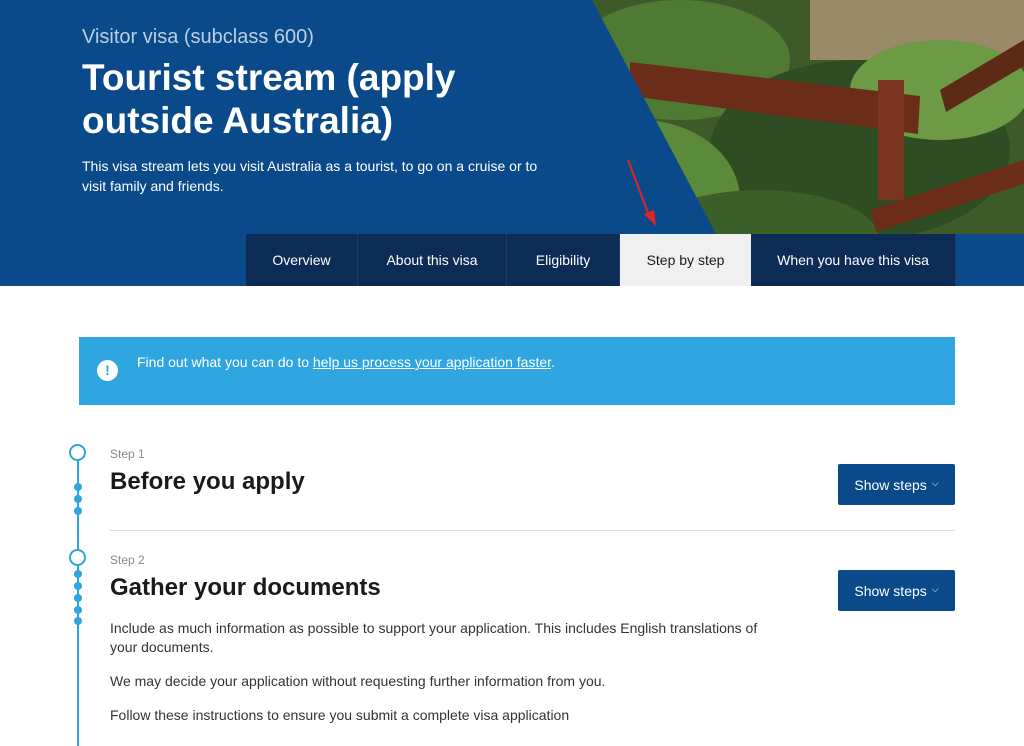 This screenshot has height=746, width=1024. I want to click on tab-overview: Overview, so click(302, 260).